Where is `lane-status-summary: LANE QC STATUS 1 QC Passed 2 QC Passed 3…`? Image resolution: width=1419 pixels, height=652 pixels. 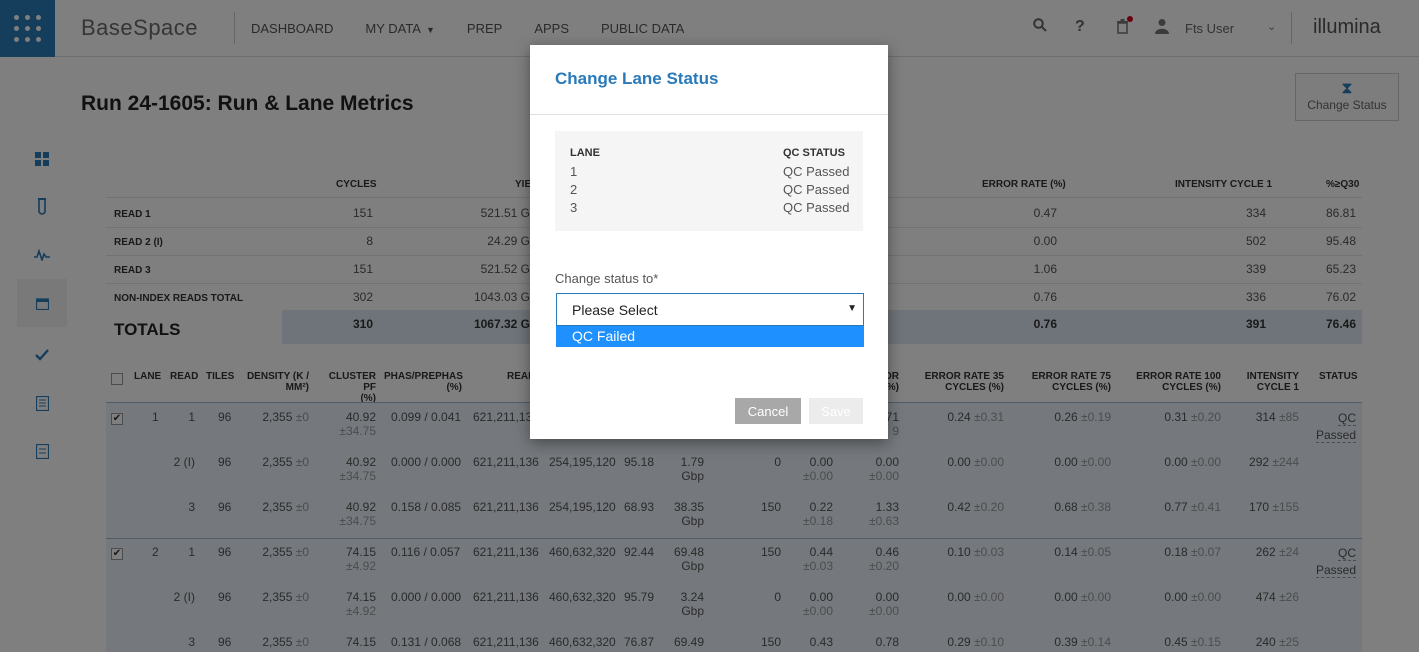 lane-status-summary: LANE QC STATUS 1 QC Passed 2 QC Passed 3… is located at coordinates (709, 181).